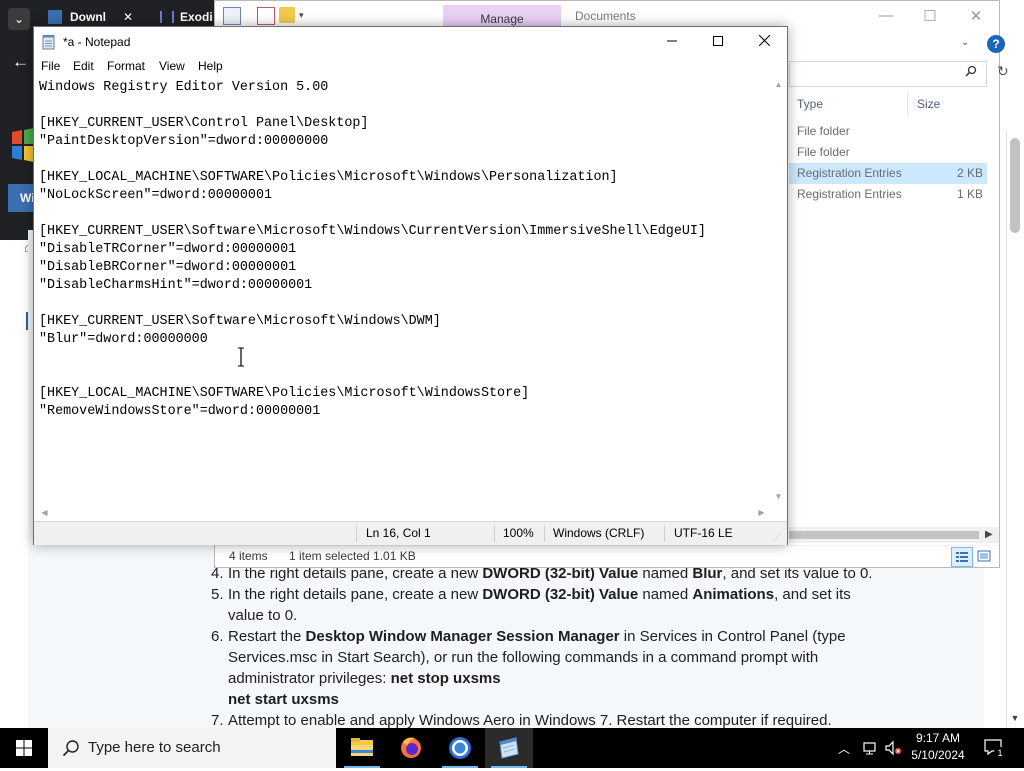  I want to click on scroll-left-arrow-icon: ◀, so click(44, 512).